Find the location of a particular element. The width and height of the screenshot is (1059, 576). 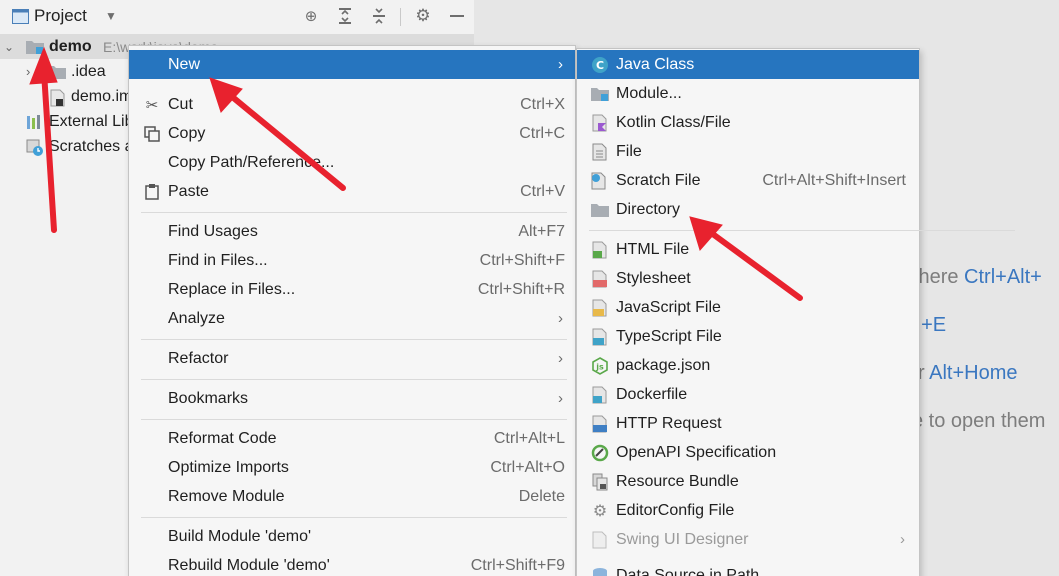

menu-item-optimize-imports: Optimize Imports Ctrl+Alt+O is located at coordinates (352, 467).